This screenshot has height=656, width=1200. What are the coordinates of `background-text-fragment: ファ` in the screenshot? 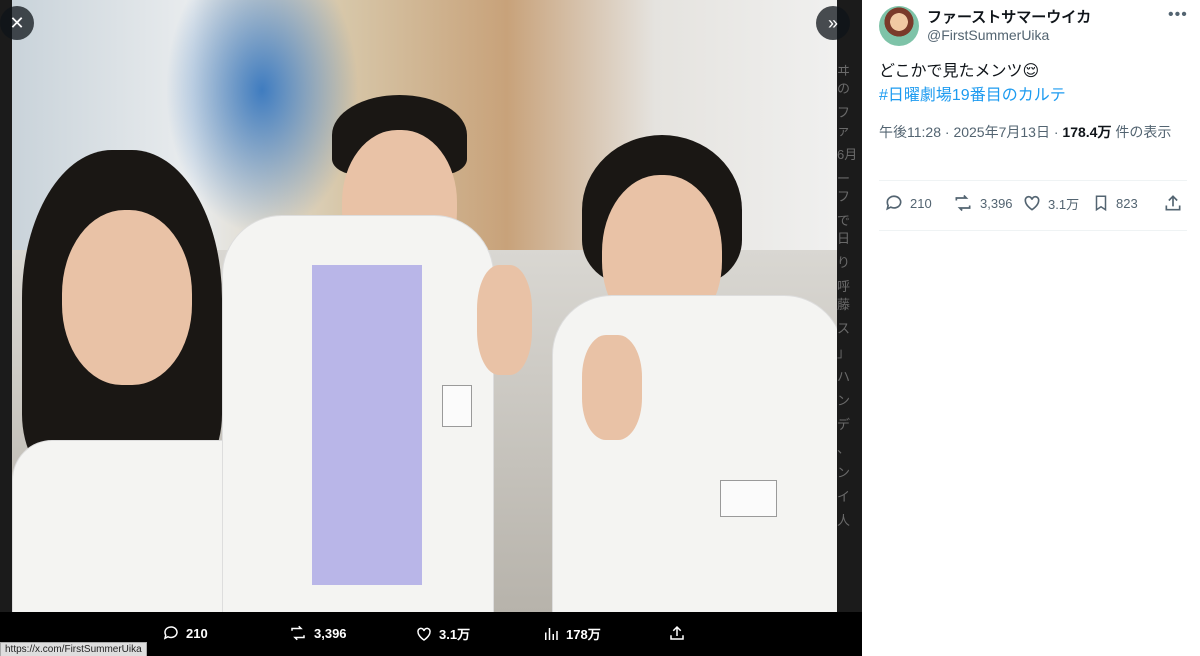 It's located at (844, 121).